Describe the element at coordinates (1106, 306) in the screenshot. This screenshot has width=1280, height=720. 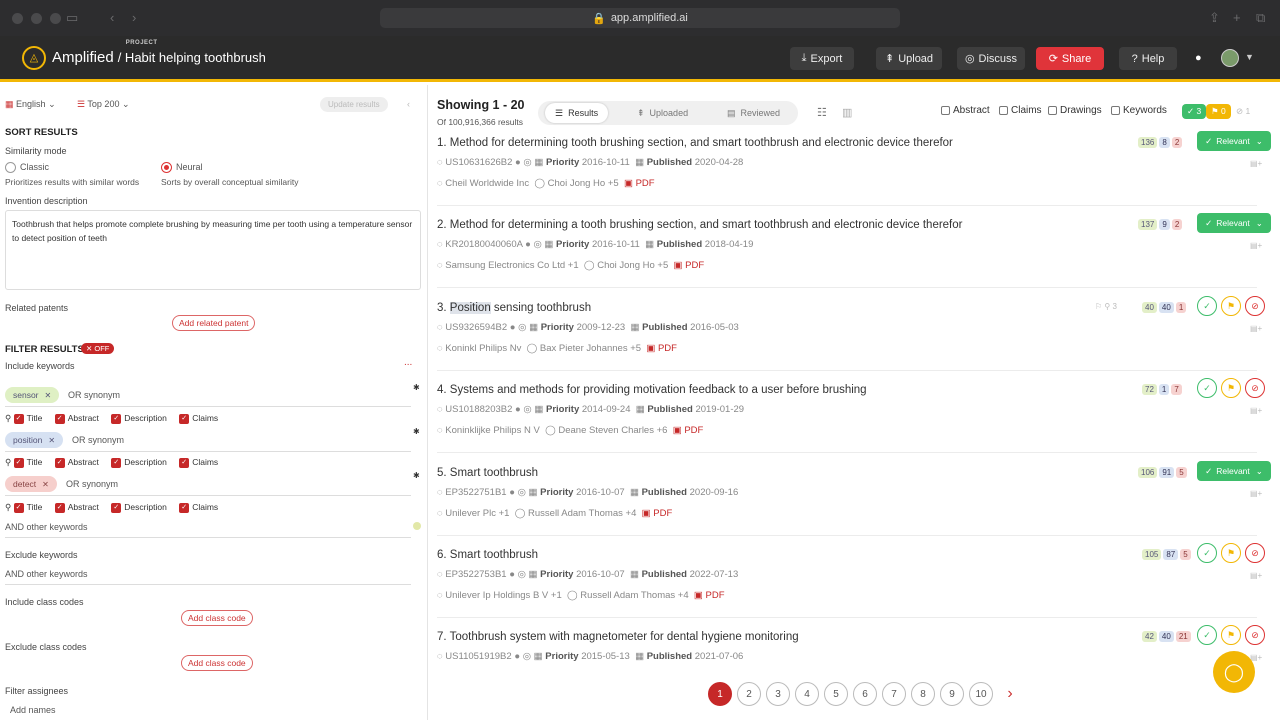
I see `tag-icon: ⚐ ⚲ 3` at that location.